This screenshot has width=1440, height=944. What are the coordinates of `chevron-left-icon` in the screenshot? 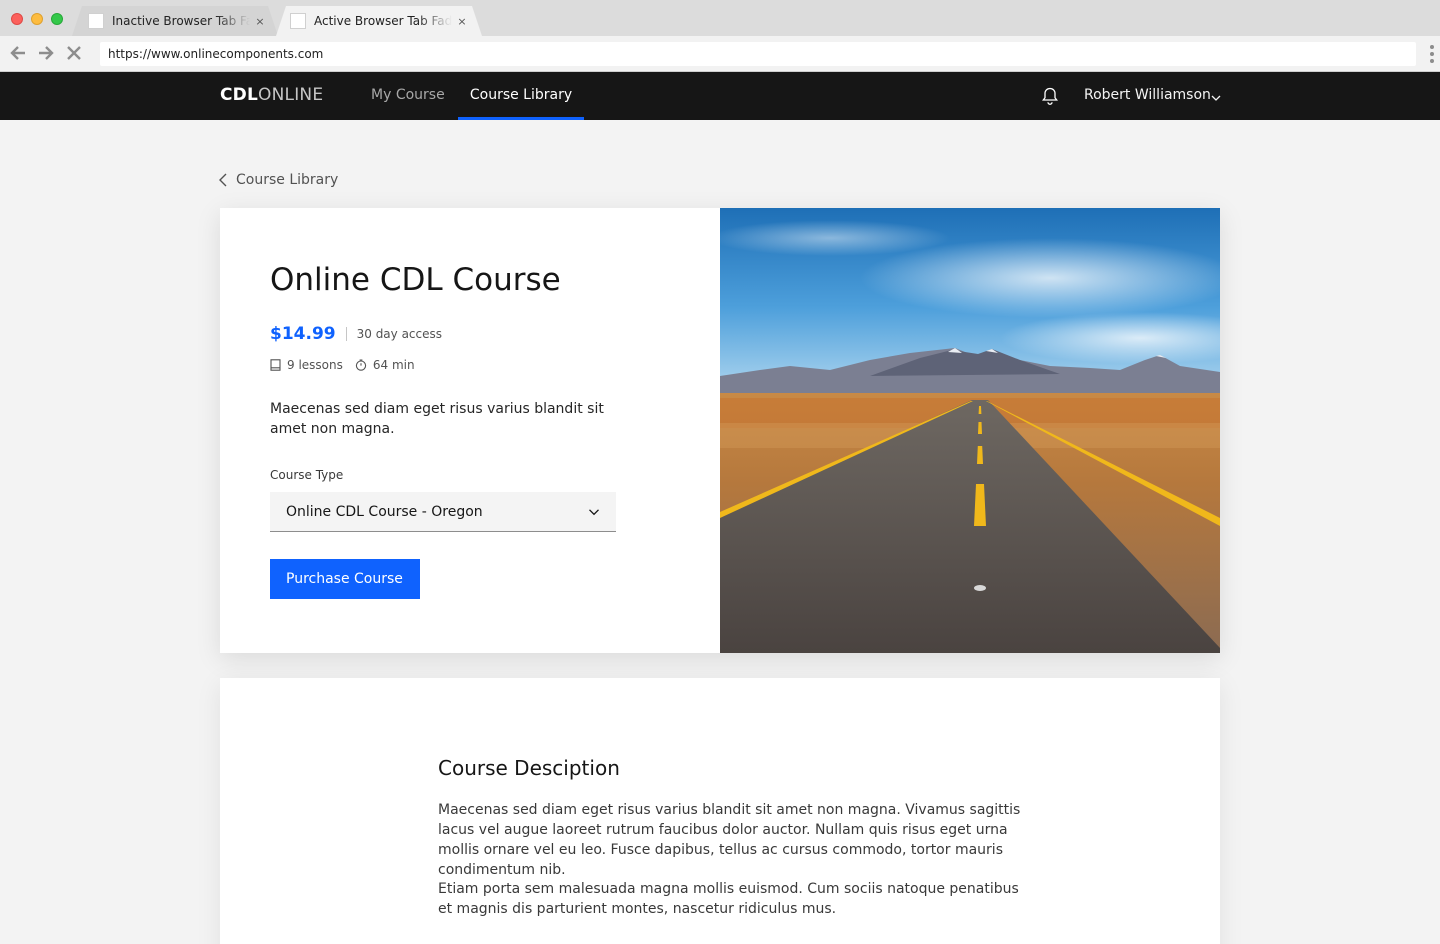 It's located at (223, 180).